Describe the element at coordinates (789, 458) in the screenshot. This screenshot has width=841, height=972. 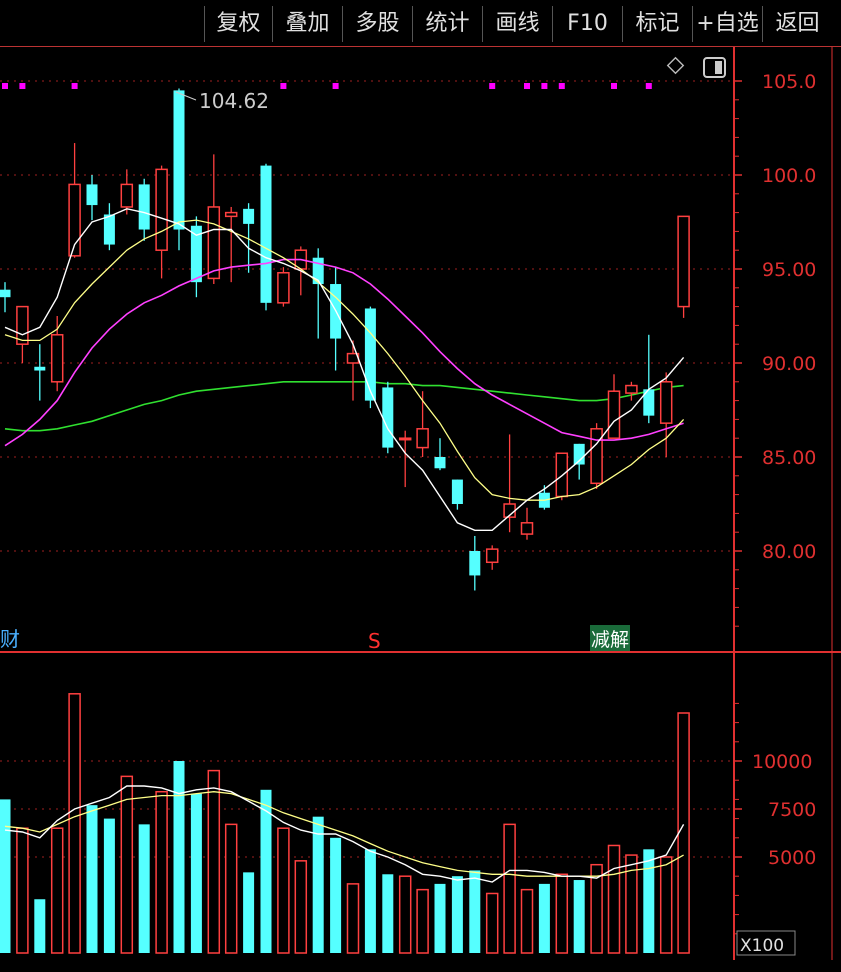
I see `price-tick-label: 85.00` at that location.